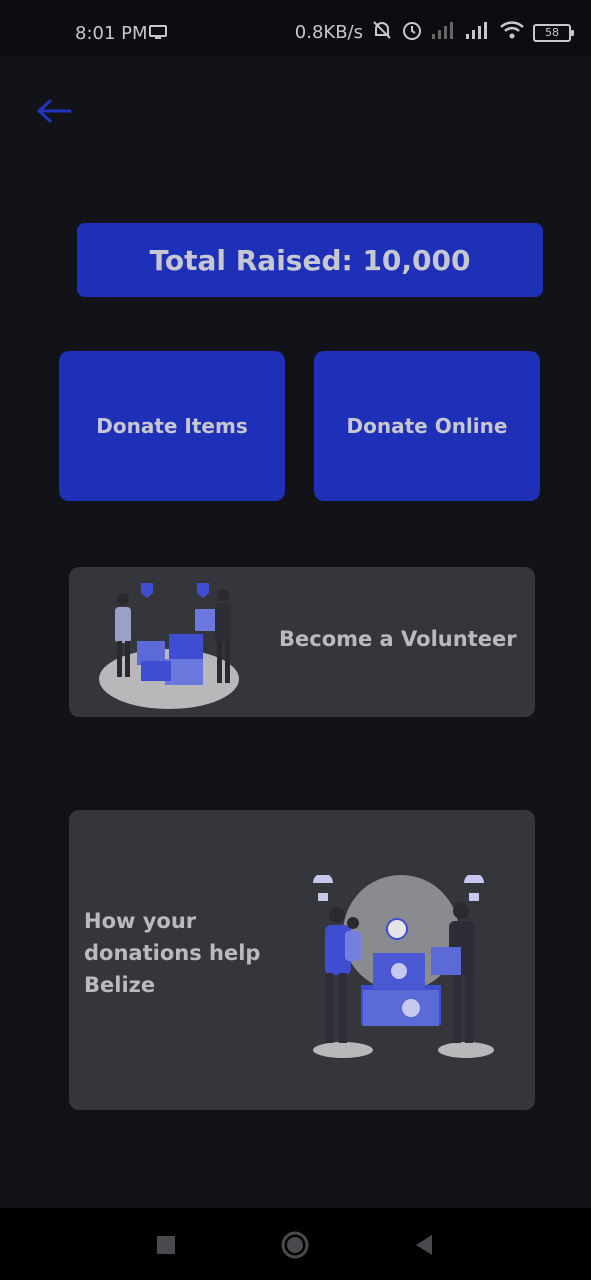  What do you see at coordinates (172, 953) in the screenshot?
I see `how-help-label: How your donations help Belize` at bounding box center [172, 953].